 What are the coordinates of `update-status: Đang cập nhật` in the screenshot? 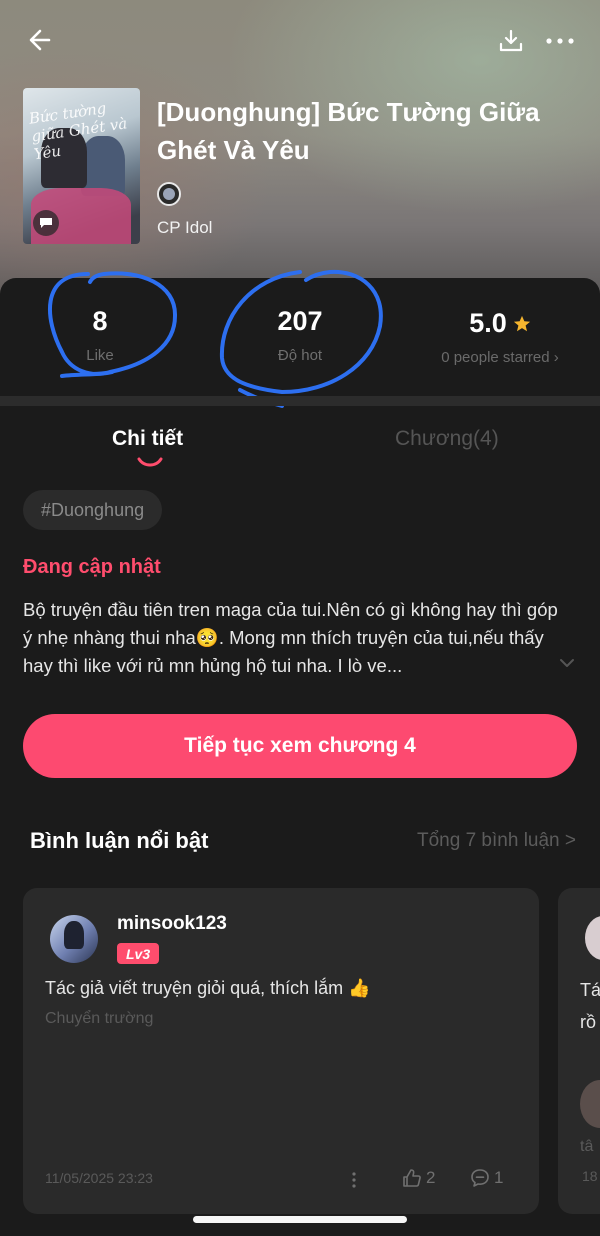 It's located at (92, 567).